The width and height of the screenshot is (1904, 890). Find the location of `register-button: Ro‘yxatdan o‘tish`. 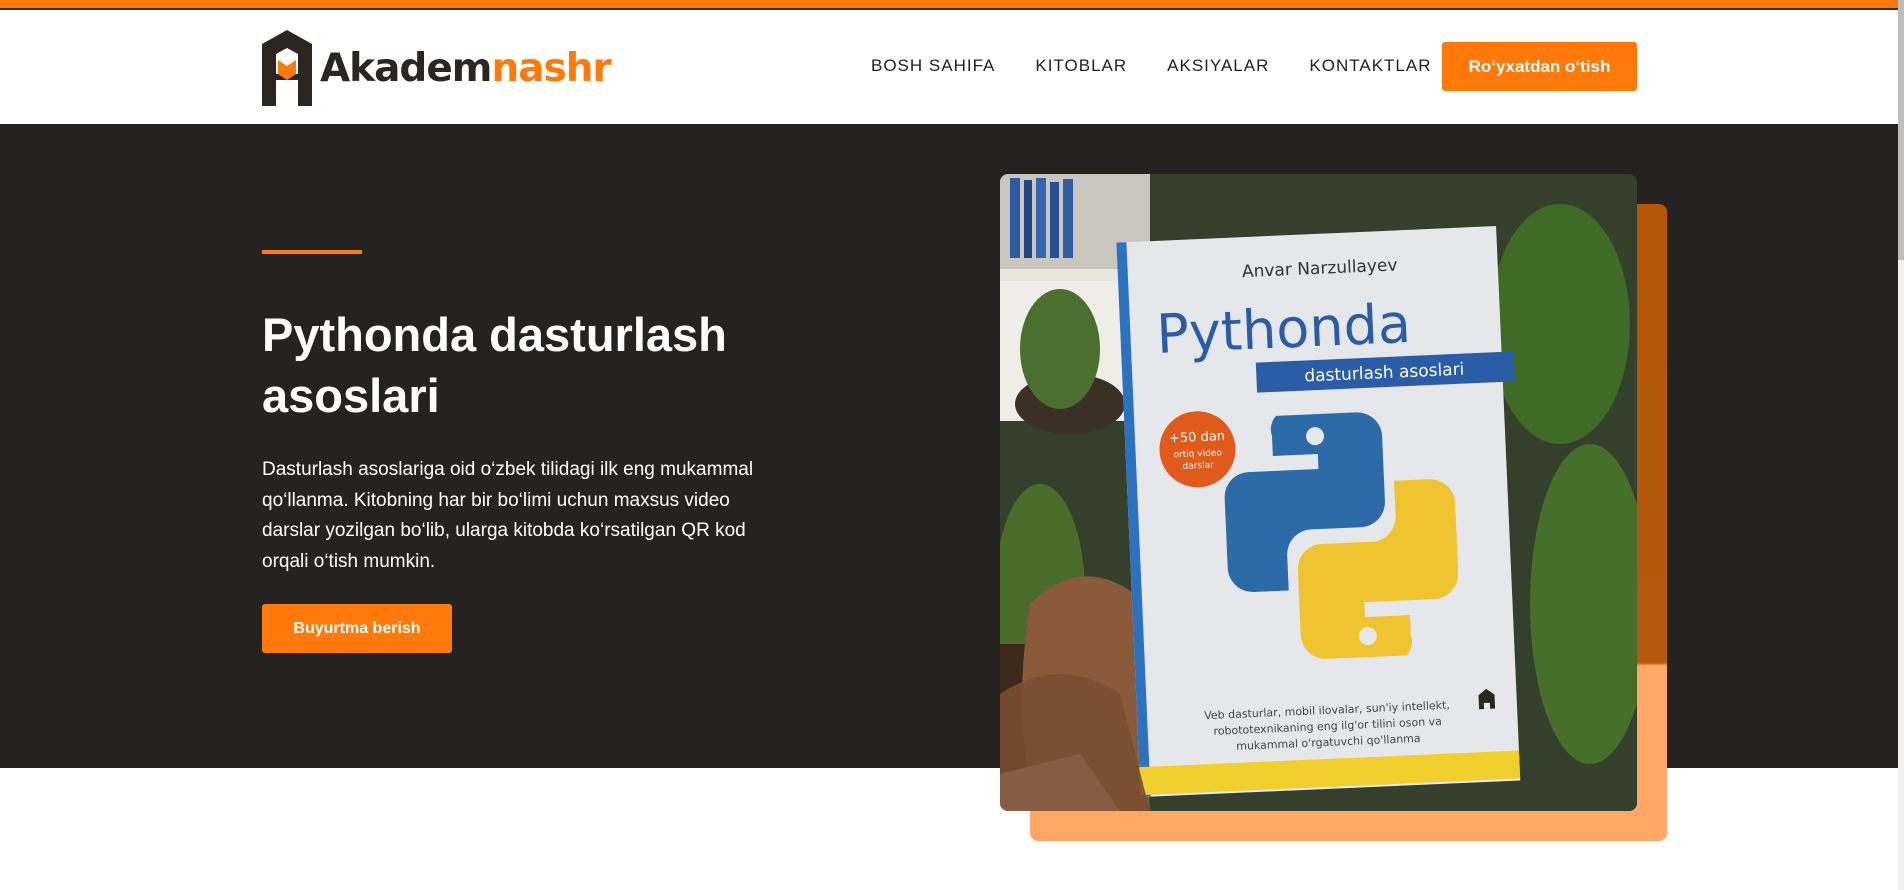

register-button: Ro‘yxatdan o‘tish is located at coordinates (1539, 66).